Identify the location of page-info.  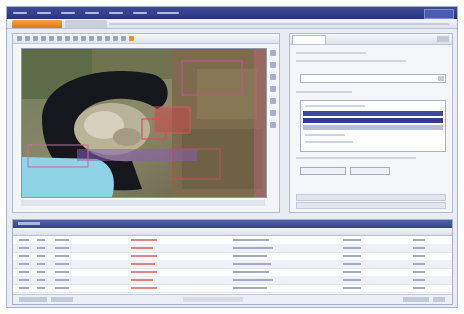
(213, 299).